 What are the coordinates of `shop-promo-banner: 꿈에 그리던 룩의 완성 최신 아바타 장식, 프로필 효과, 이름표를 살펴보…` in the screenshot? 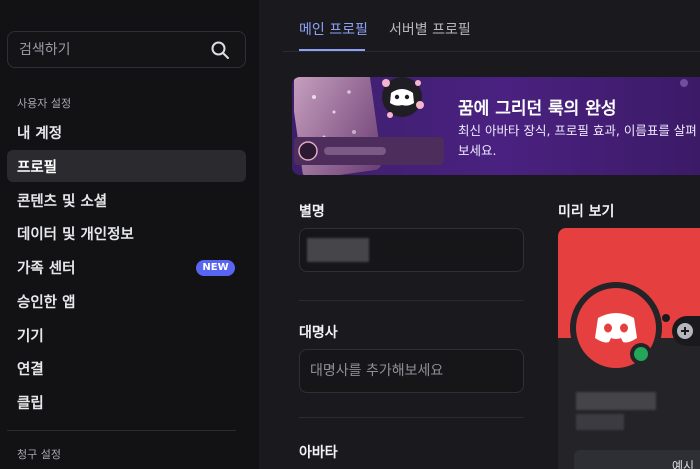 It's located at (496, 126).